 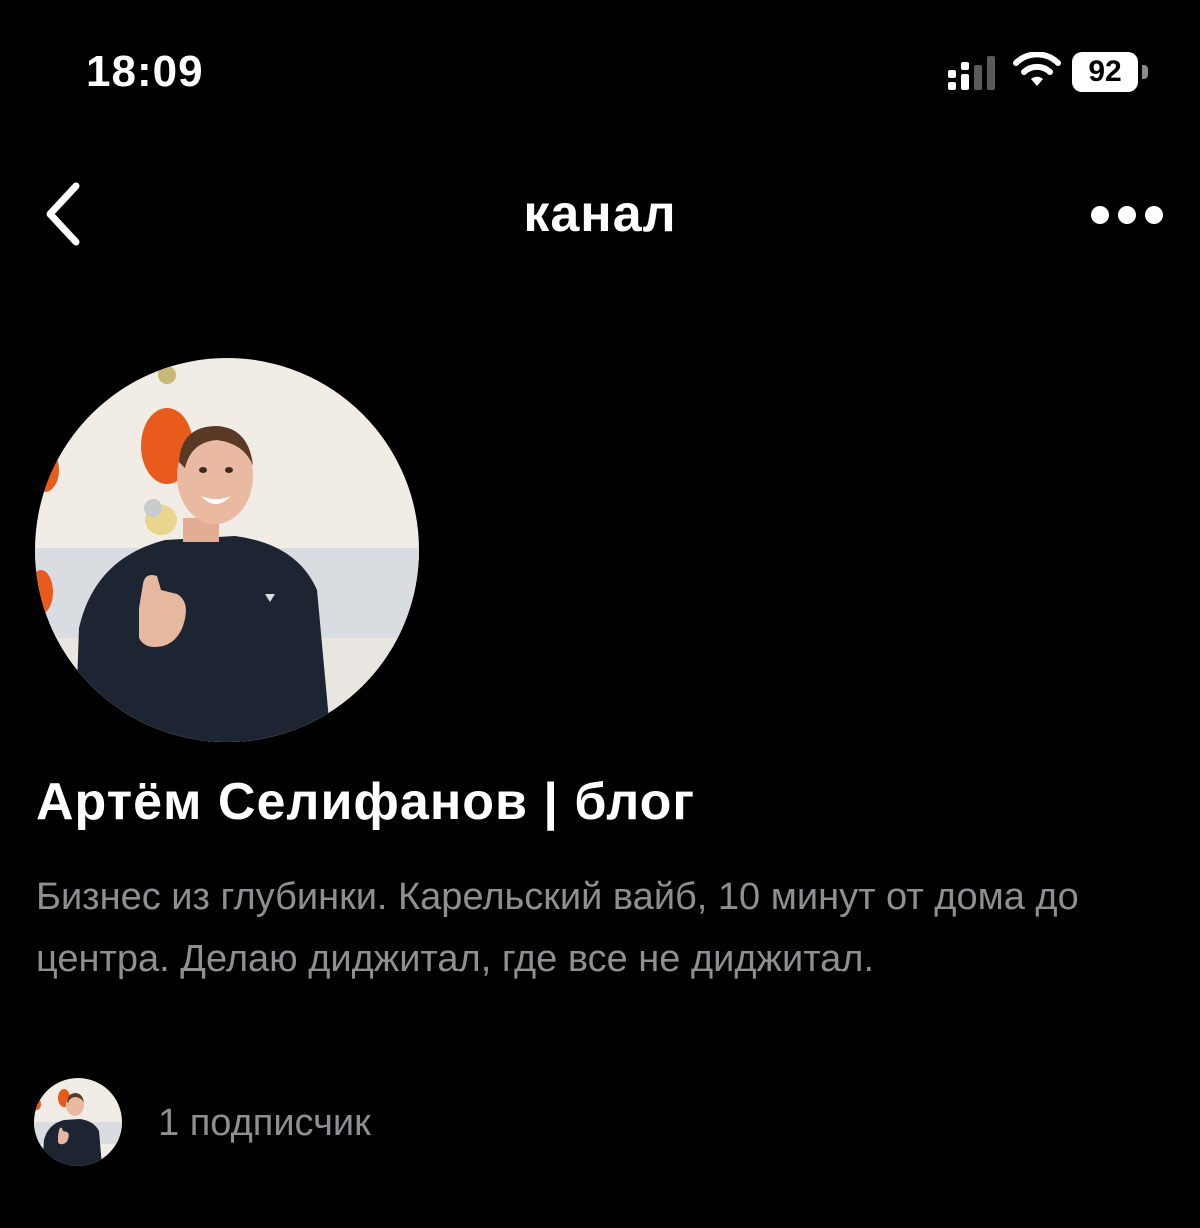 What do you see at coordinates (600, 70) in the screenshot?
I see `status-bar: 18:09 92` at bounding box center [600, 70].